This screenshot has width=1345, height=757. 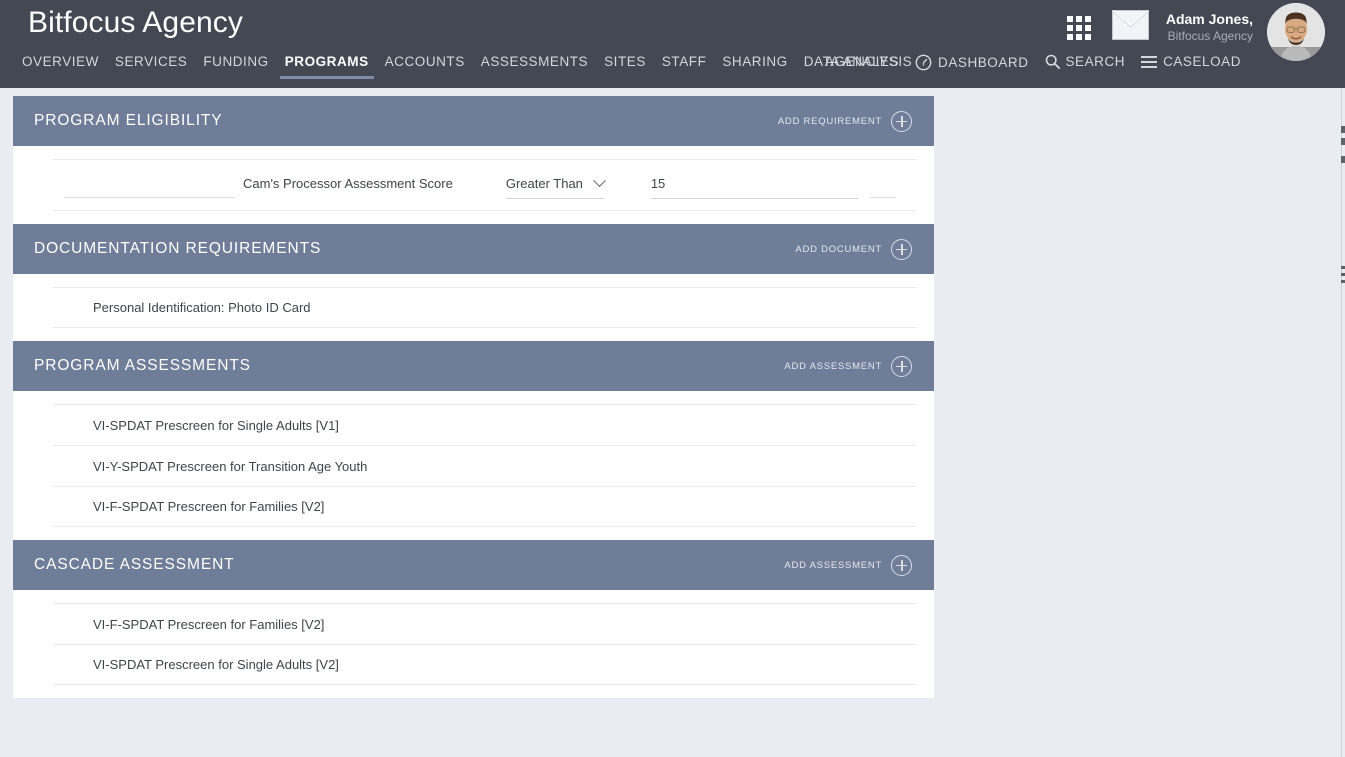 What do you see at coordinates (534, 66) in the screenshot?
I see `nav-item-assessments: ASSESSMENTS` at bounding box center [534, 66].